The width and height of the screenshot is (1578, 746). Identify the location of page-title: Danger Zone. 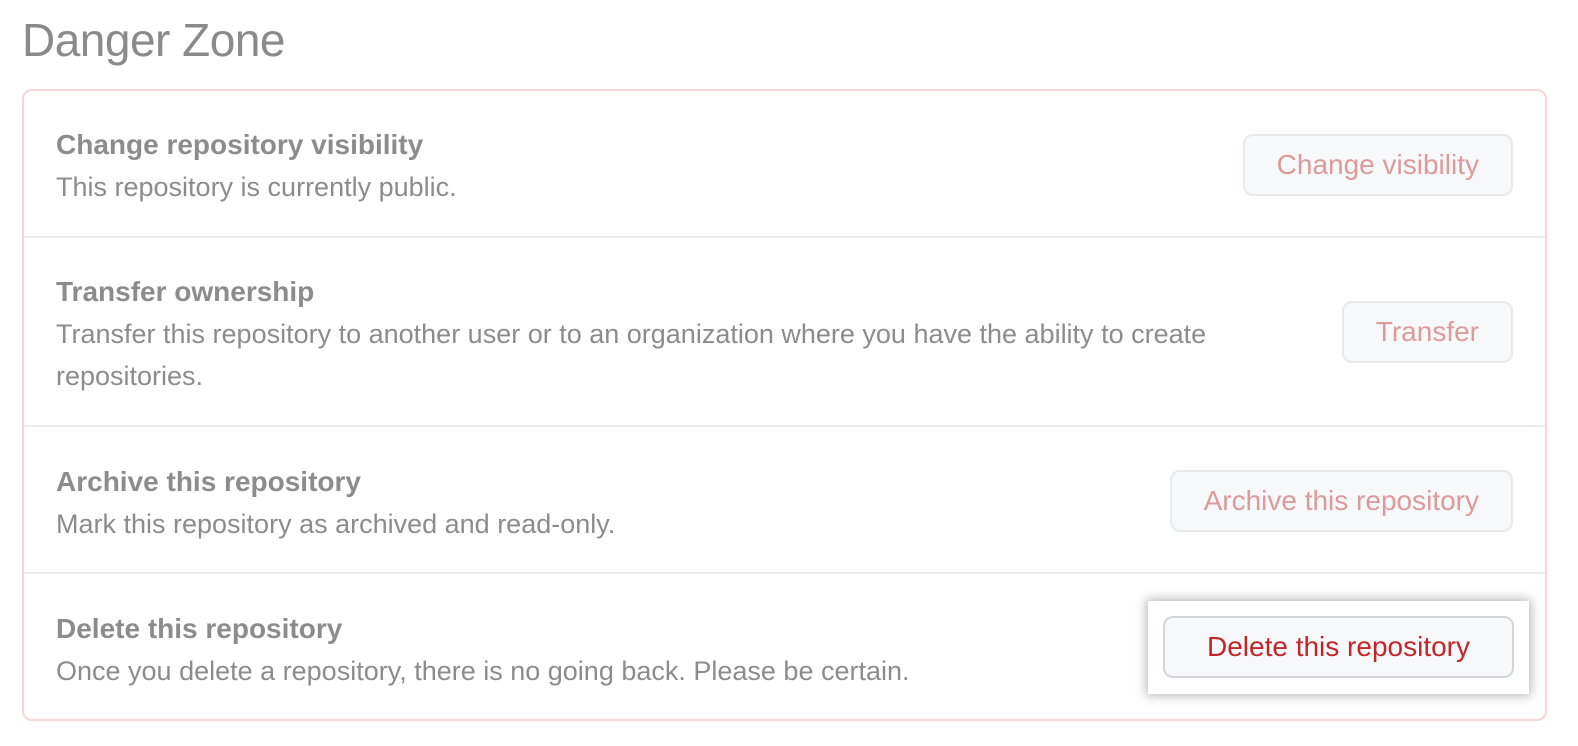
(154, 40).